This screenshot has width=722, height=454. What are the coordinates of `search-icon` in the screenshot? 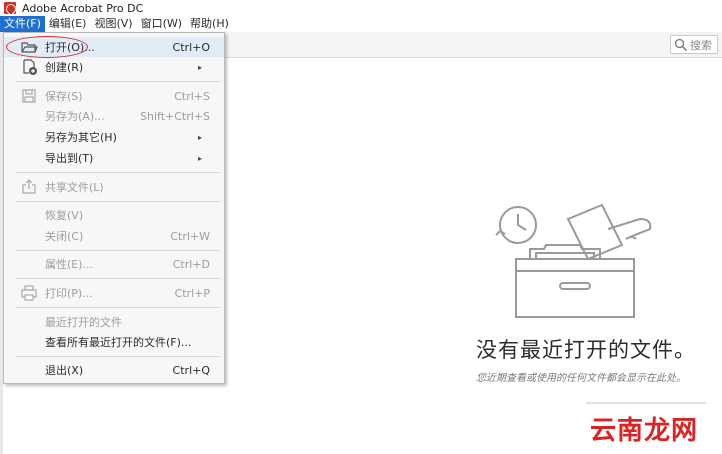 It's located at (681, 44).